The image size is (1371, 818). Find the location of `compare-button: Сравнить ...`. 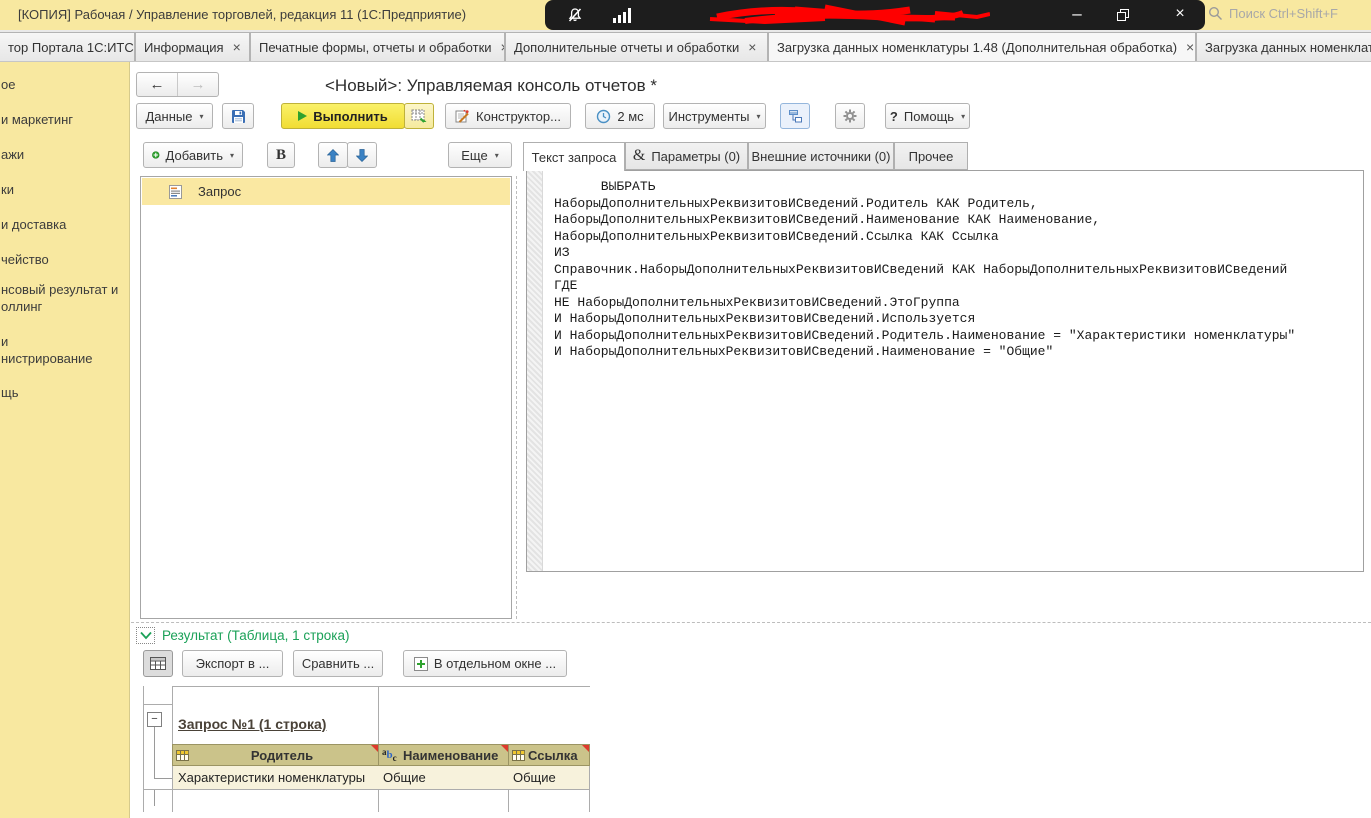

compare-button: Сравнить ... is located at coordinates (338, 663).